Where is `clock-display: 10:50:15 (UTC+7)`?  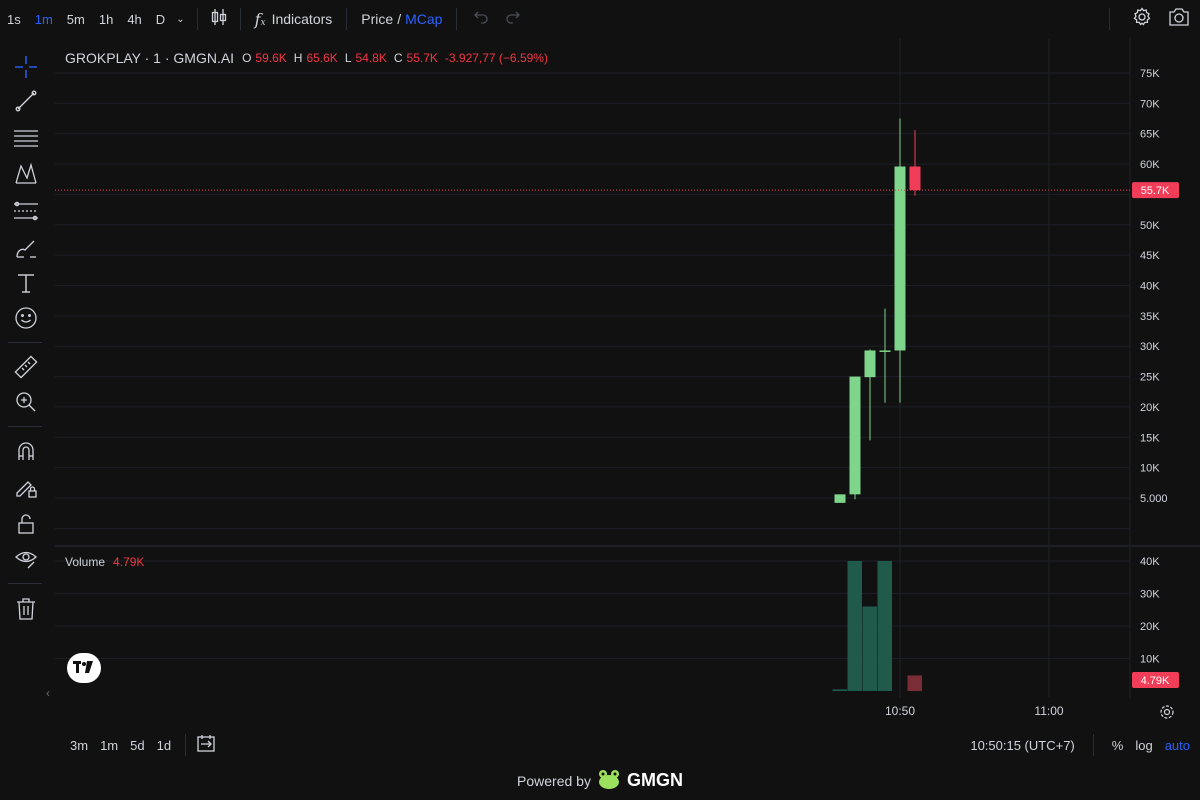
clock-display: 10:50:15 (UTC+7) is located at coordinates (1022, 745).